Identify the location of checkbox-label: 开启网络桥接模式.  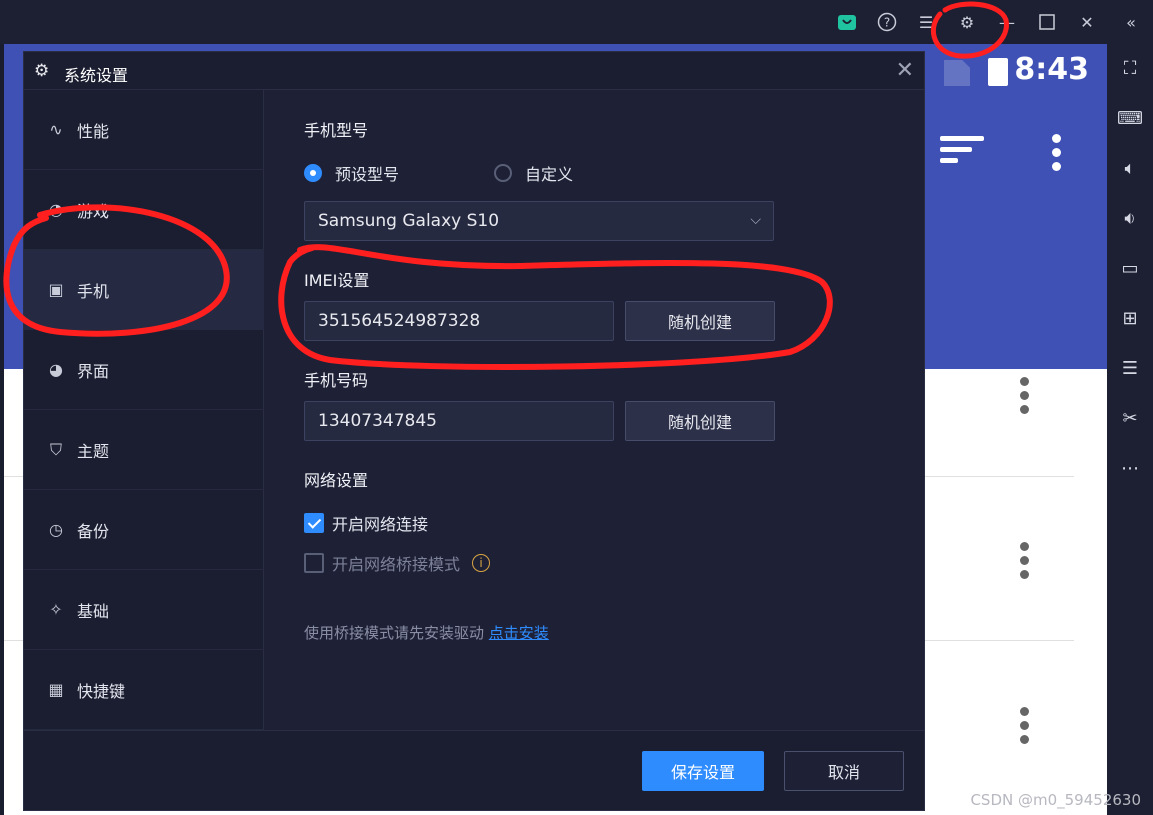
(396, 564).